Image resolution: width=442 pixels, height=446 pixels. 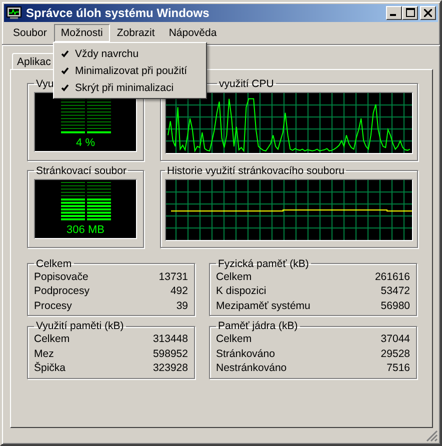 I want to click on stat-value: 323928, so click(x=170, y=368).